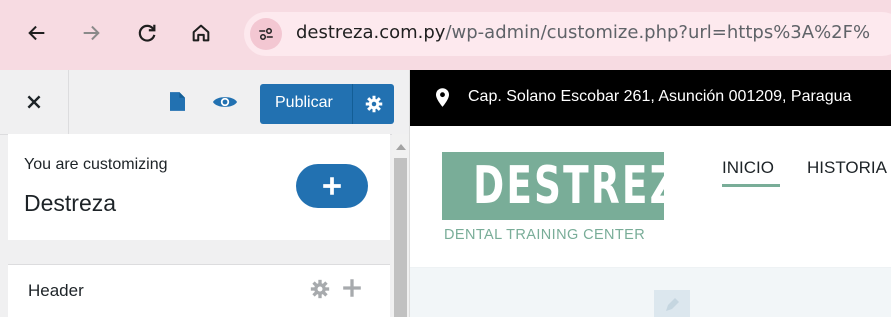 The width and height of the screenshot is (891, 318). I want to click on publish-button: Publicar, so click(327, 104).